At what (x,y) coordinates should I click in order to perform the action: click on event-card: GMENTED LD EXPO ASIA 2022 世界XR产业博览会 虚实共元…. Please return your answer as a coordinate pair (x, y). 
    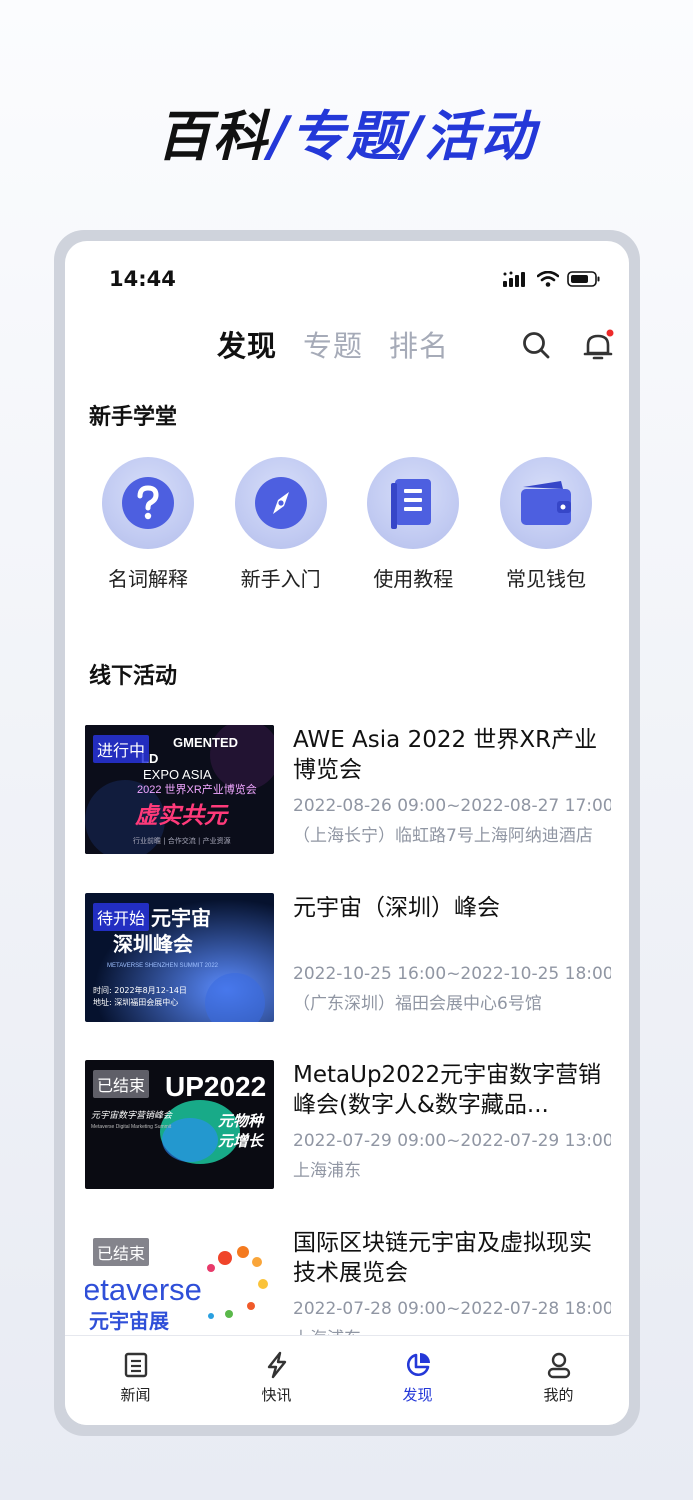
    Looking at the image, I should click on (348, 790).